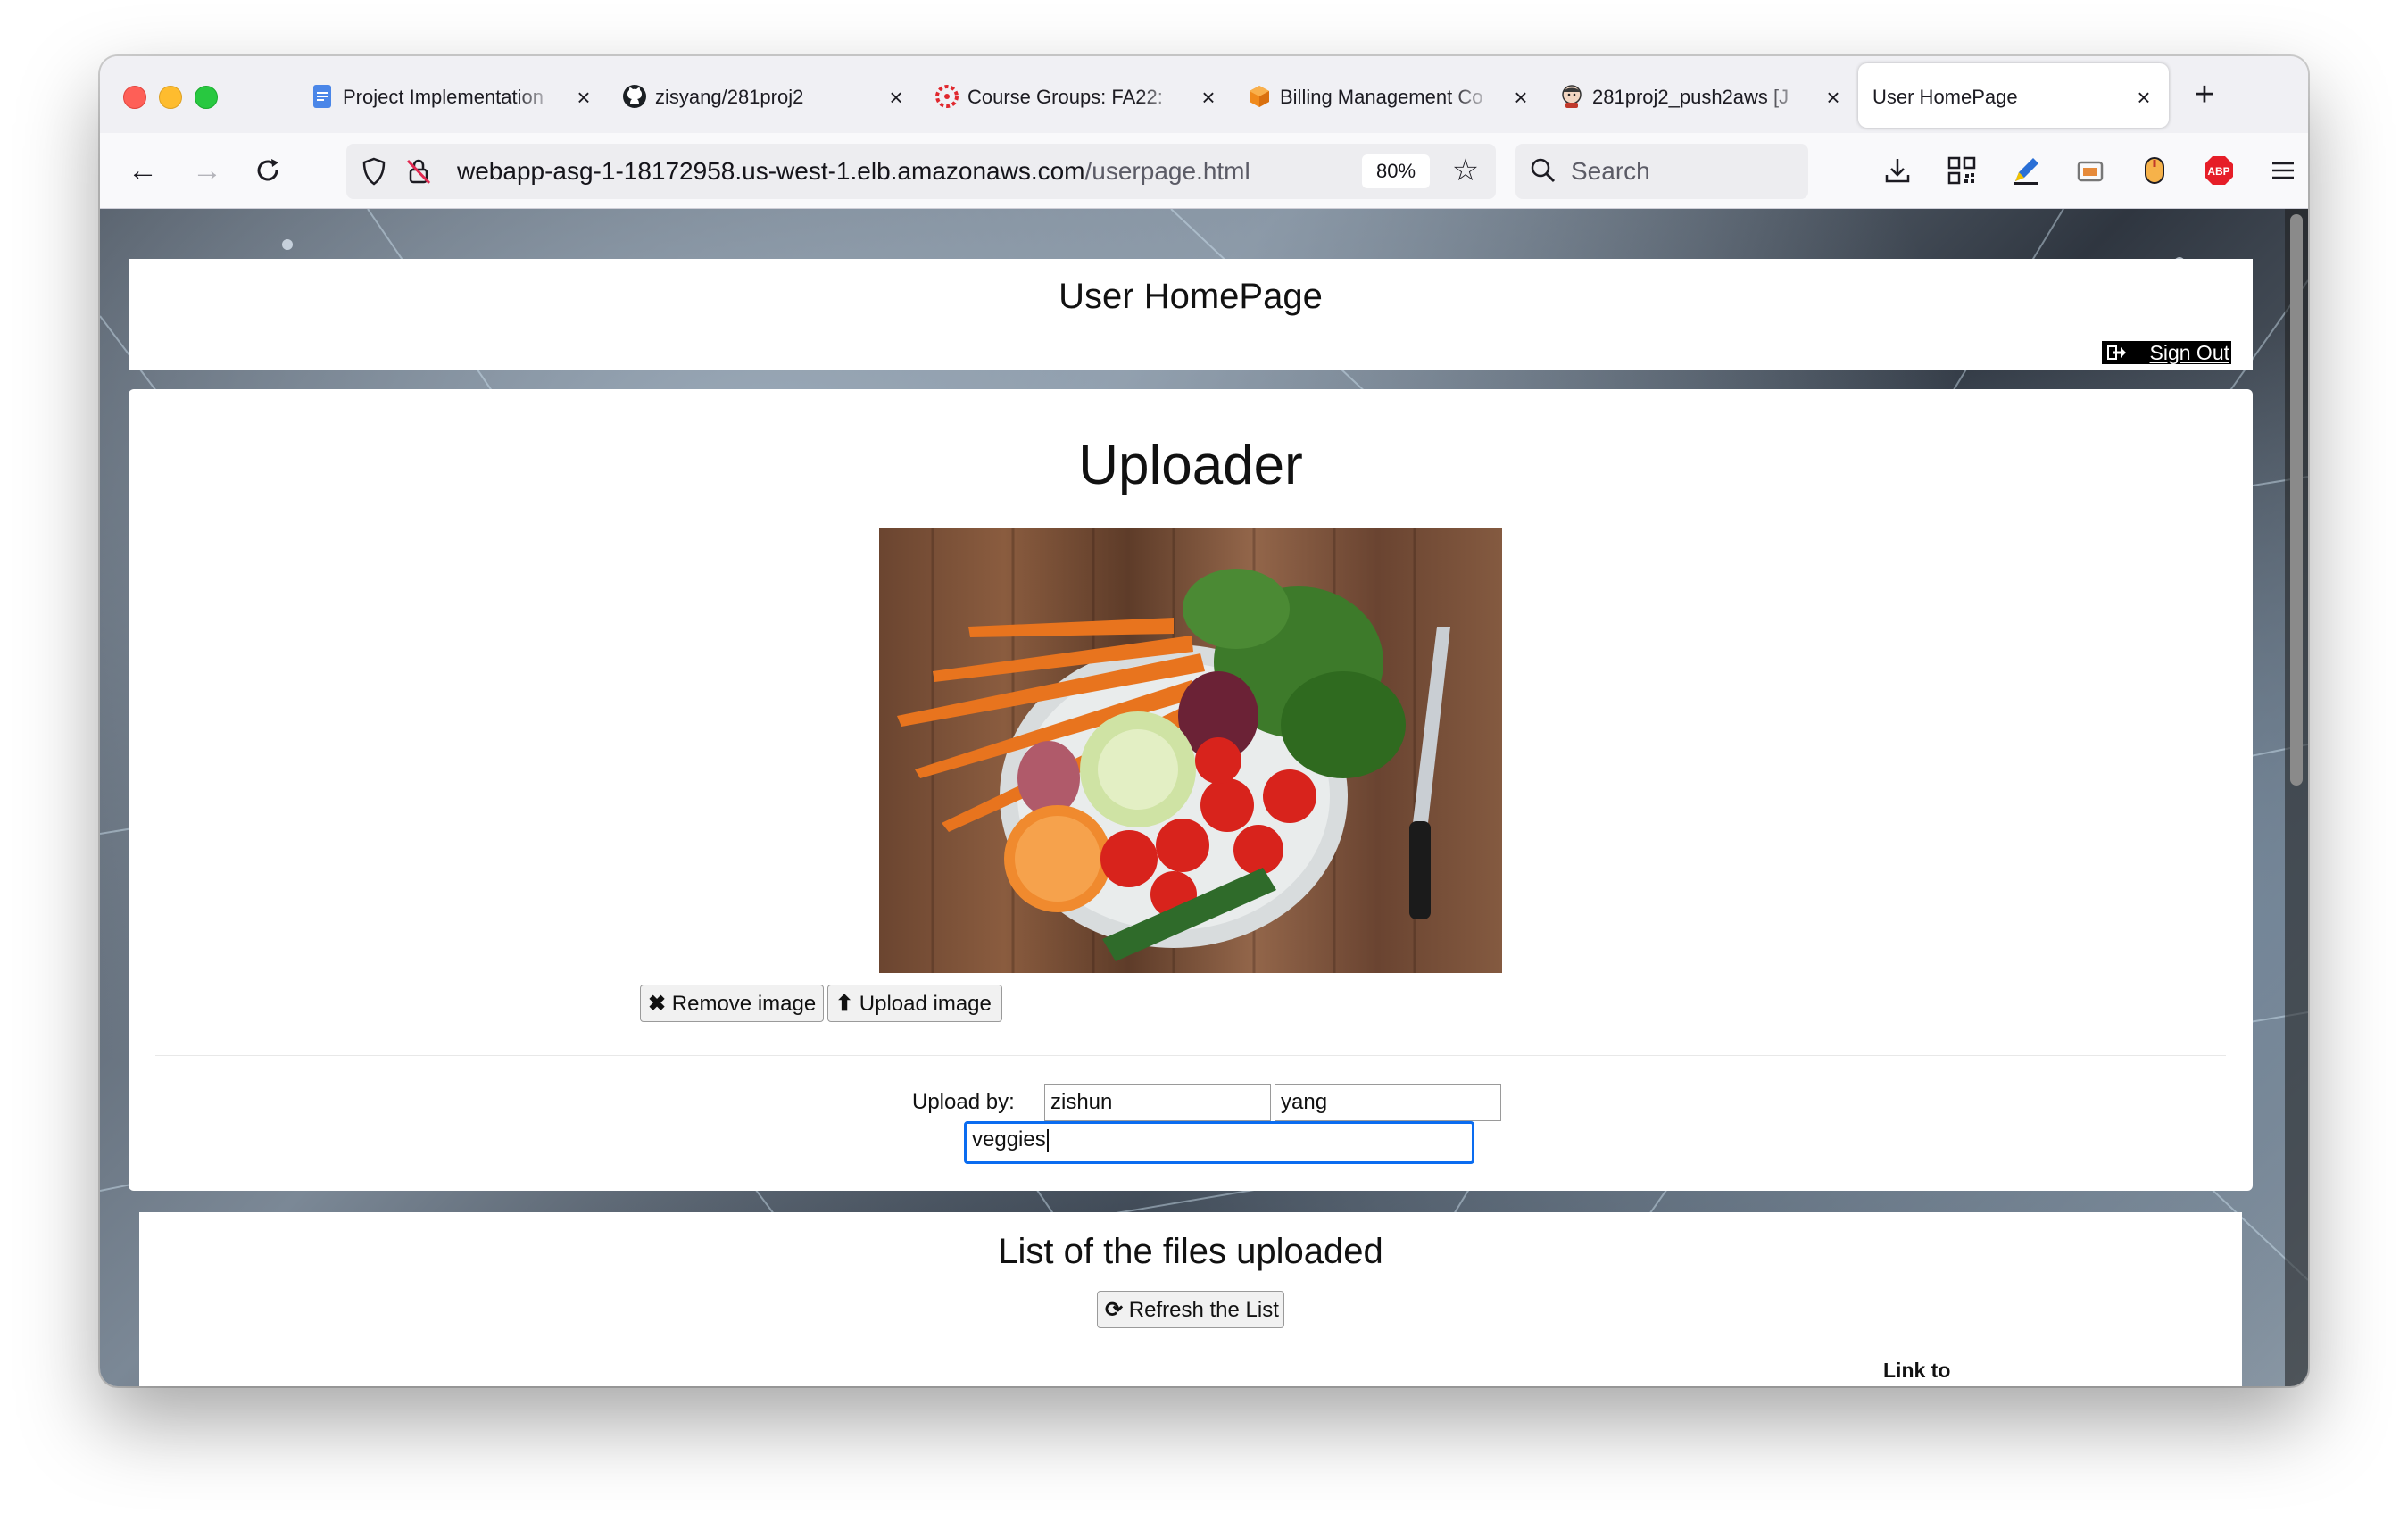 Image resolution: width=2408 pixels, height=1530 pixels. I want to click on section-divider, so click(1190, 1055).